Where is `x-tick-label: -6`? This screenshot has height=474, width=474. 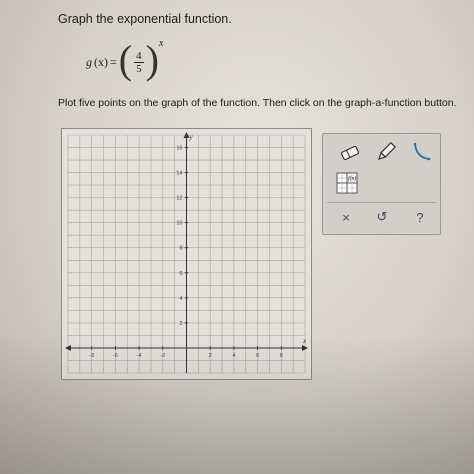
x-tick-label: -6 is located at coordinates (115, 356).